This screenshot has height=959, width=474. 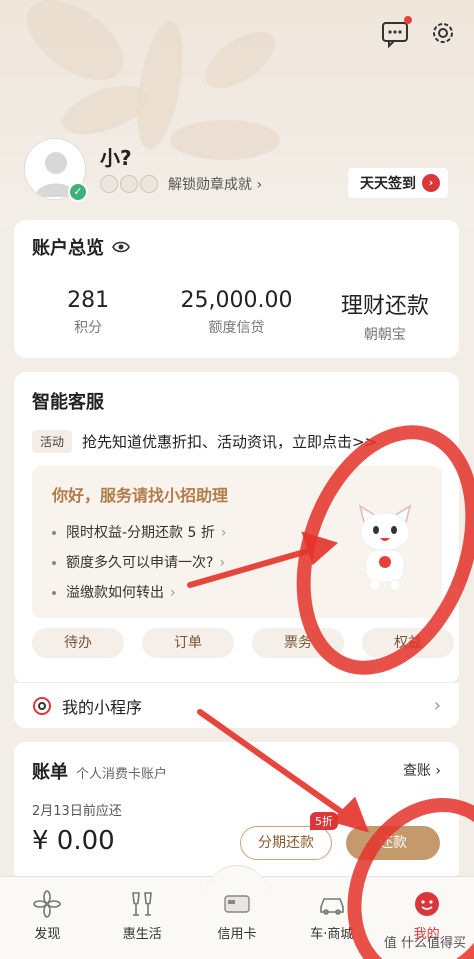 I want to click on bill-title: 账单, so click(x=50, y=772).